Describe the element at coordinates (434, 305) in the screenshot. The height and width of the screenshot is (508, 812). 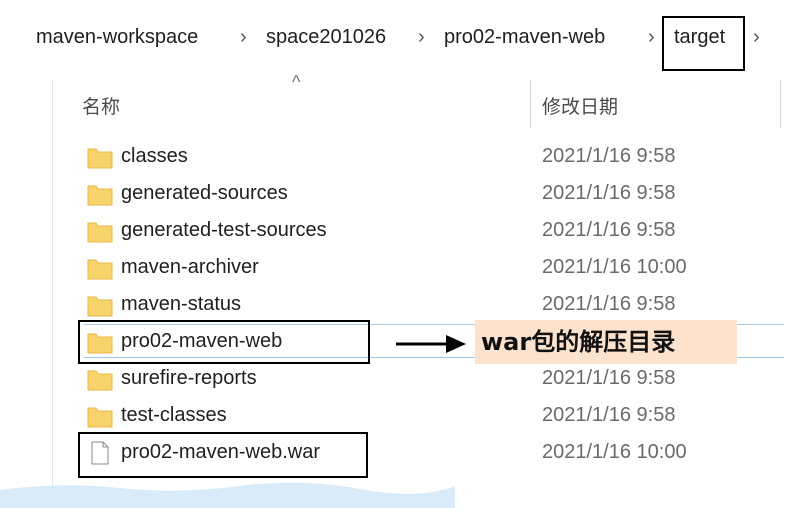
I see `list-item: maven-status 2021/1/16 9:58` at that location.